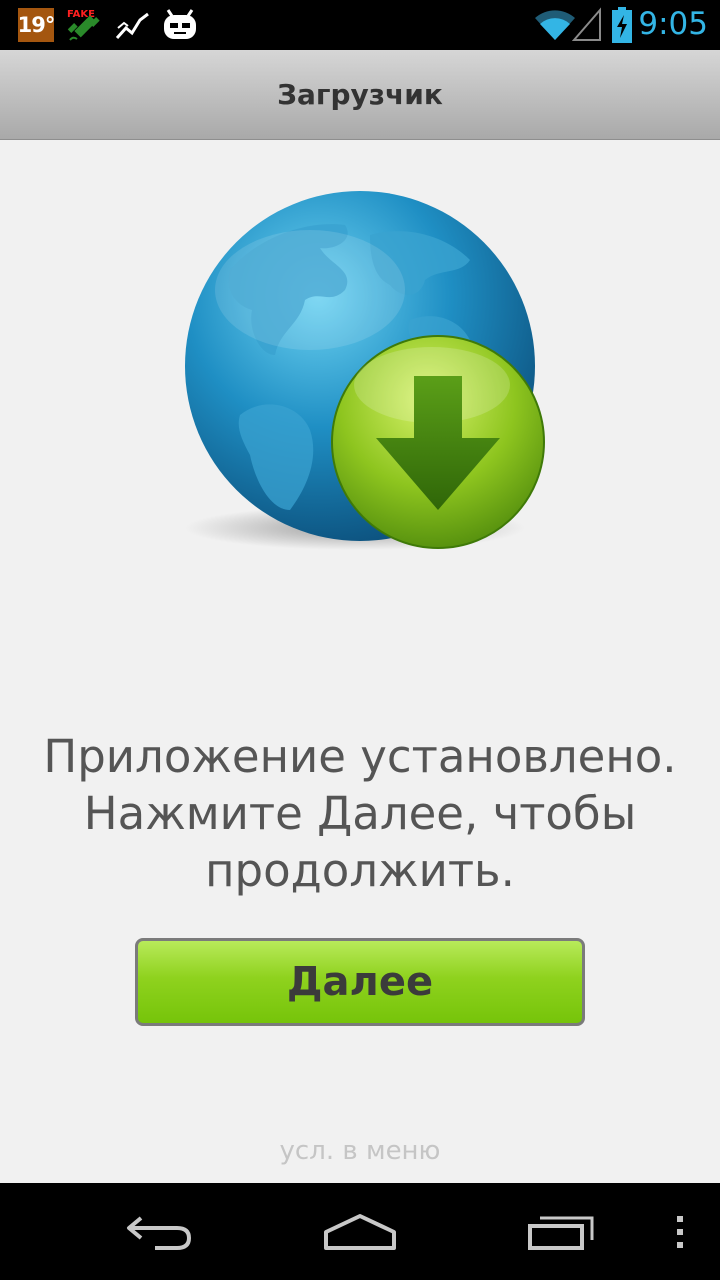  What do you see at coordinates (360, 1151) in the screenshot?
I see `terms-hint: усл. в меню` at bounding box center [360, 1151].